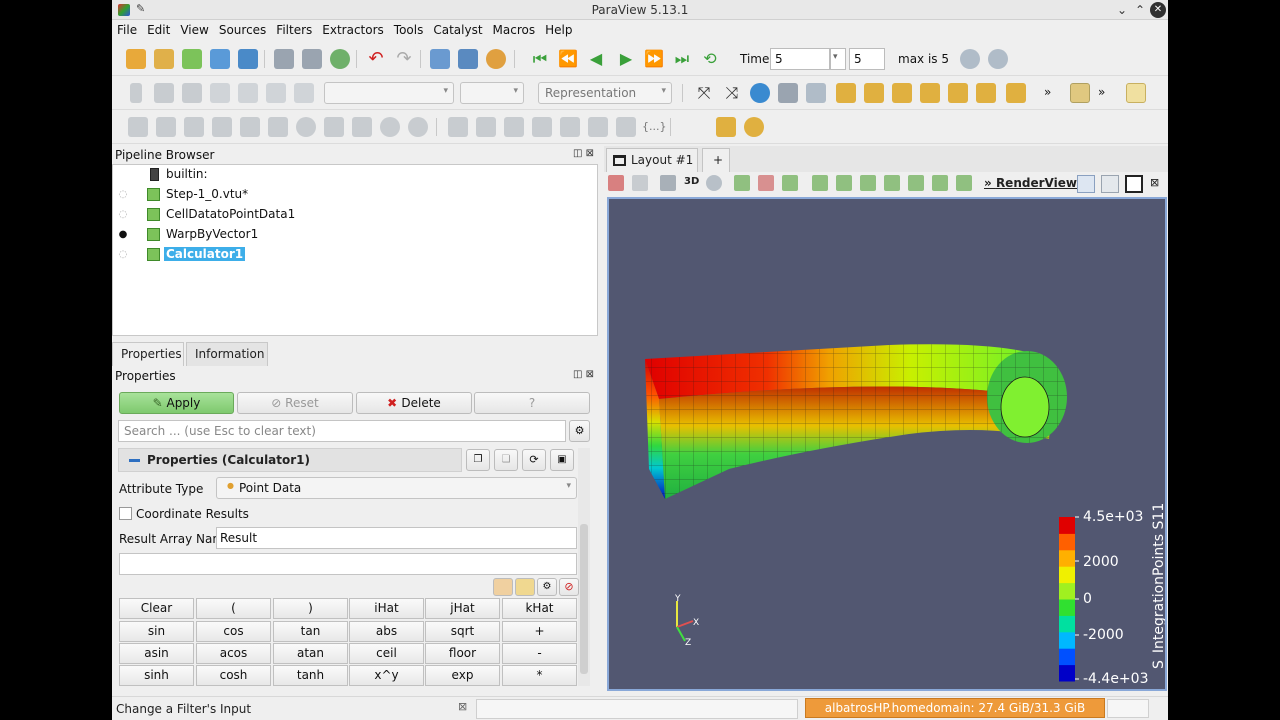 This screenshot has width=1280, height=720. Describe the element at coordinates (123, 234) in the screenshot. I see `eye-open-icon: ●` at that location.